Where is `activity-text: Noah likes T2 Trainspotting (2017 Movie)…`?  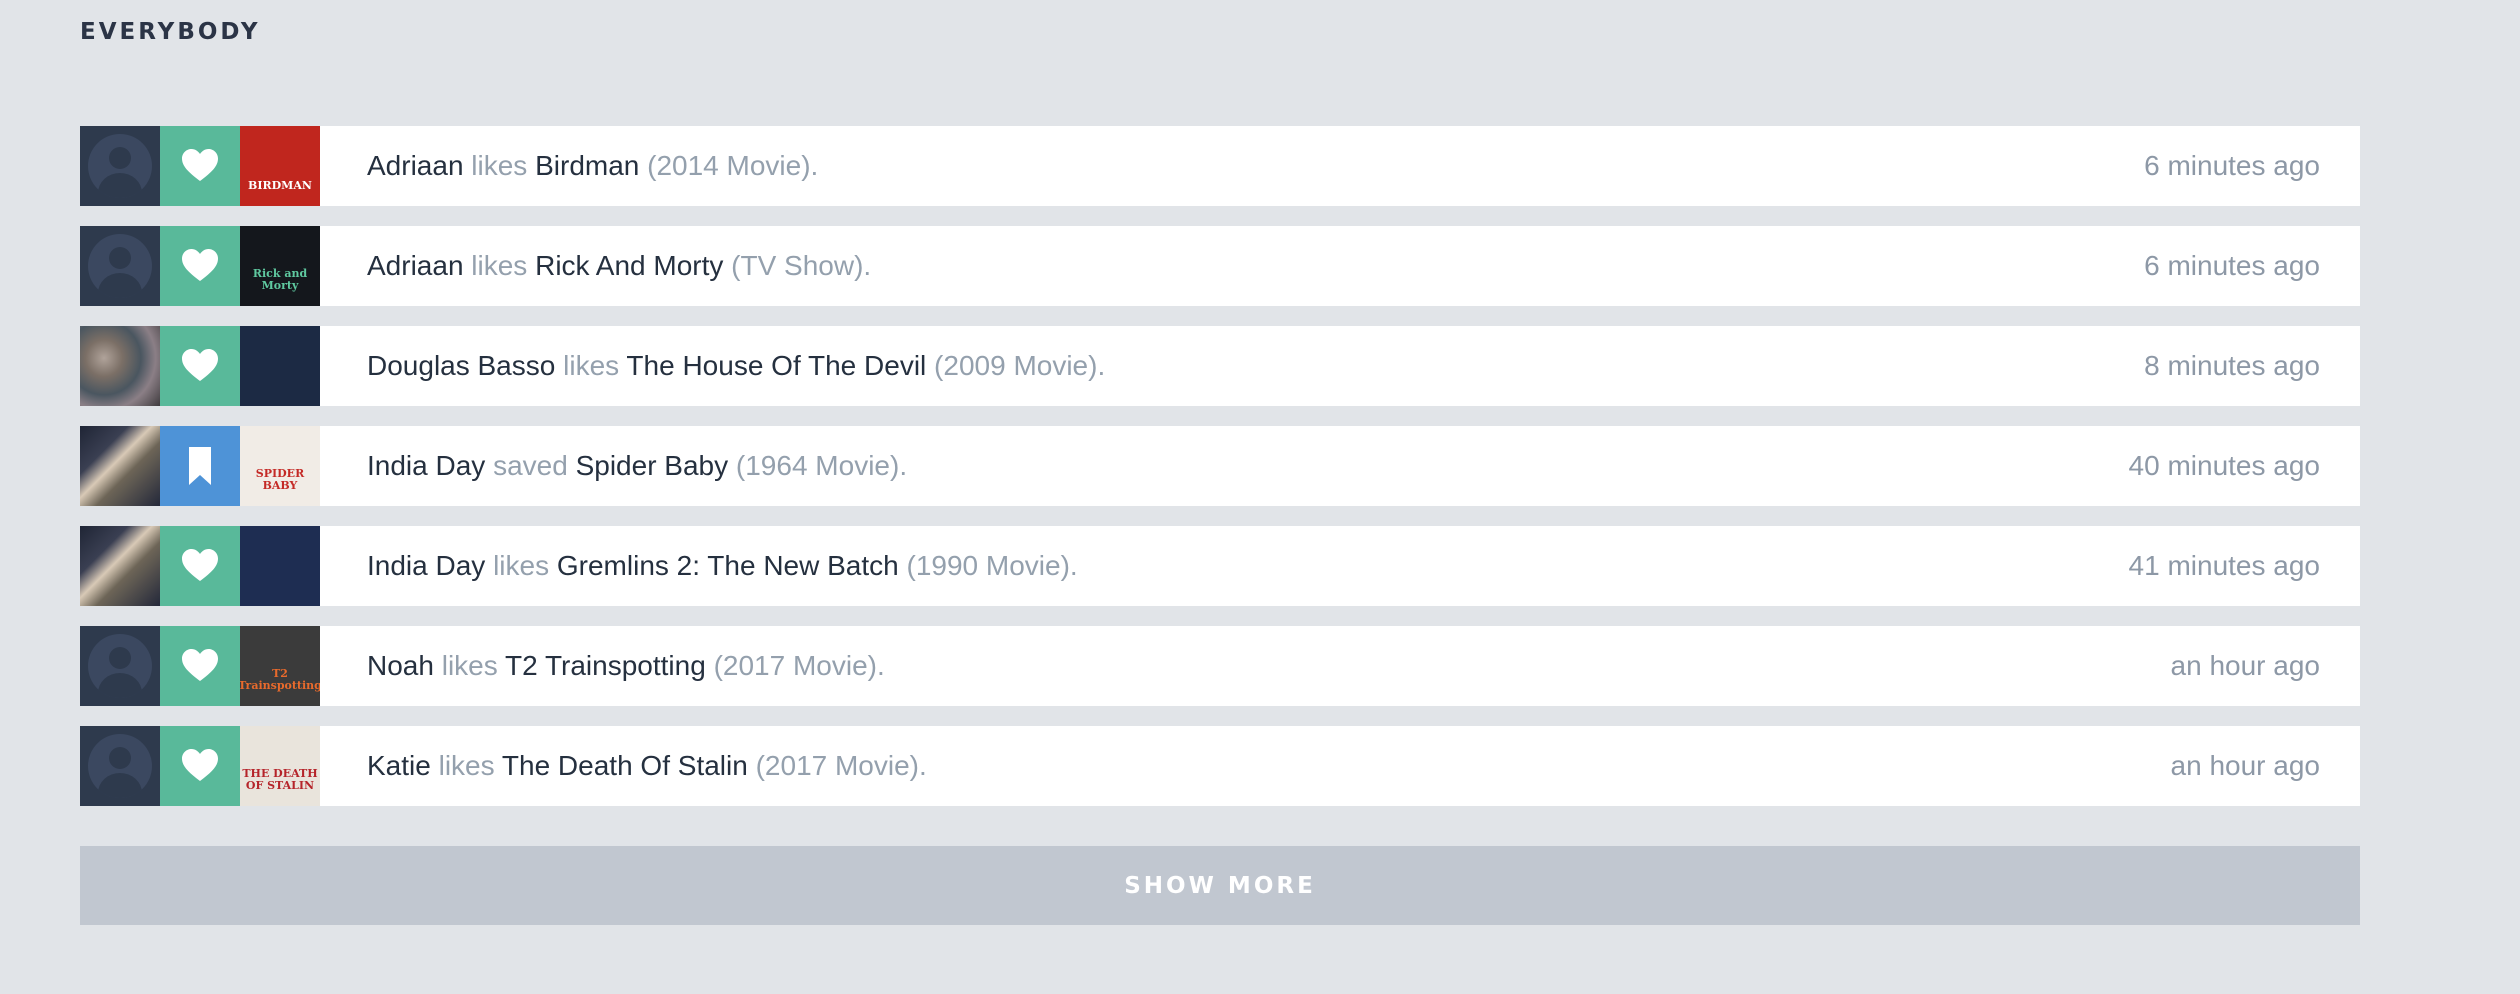
activity-text: Noah likes T2 Trainspotting (2017 Movie)… is located at coordinates (626, 666).